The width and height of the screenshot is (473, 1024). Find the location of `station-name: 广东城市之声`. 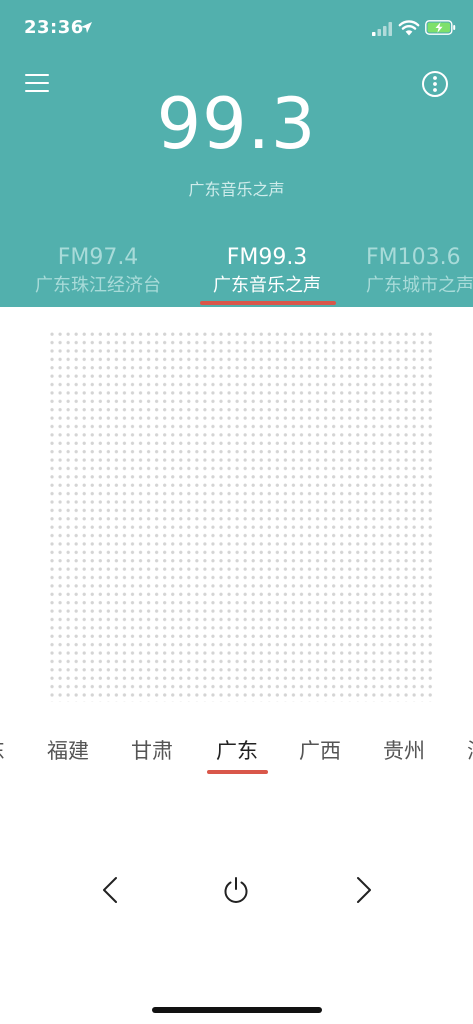

station-name: 广东城市之声 is located at coordinates (419, 285).